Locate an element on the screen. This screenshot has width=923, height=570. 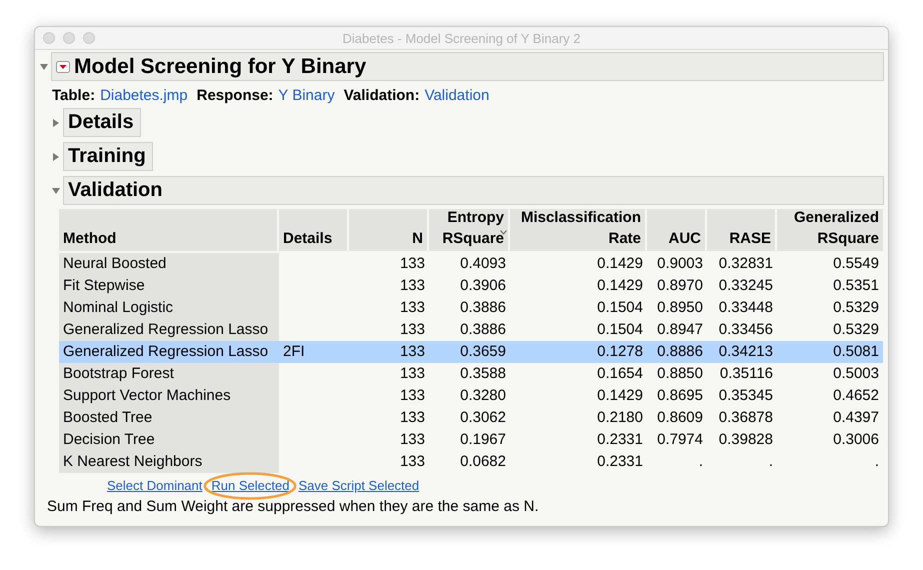
table-cell-text: 0.33448 is located at coordinates (746, 308).